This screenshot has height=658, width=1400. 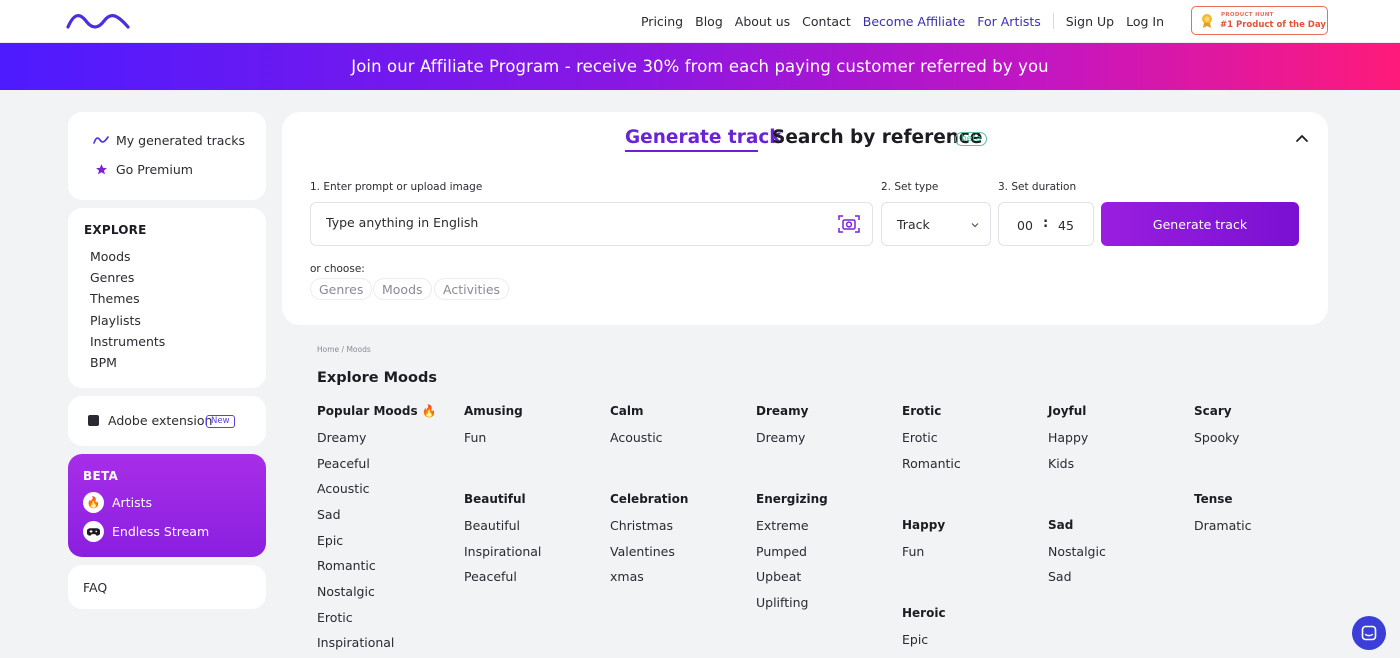 I want to click on sidebar-item-my-tracks: My generated tracks, so click(x=168, y=140).